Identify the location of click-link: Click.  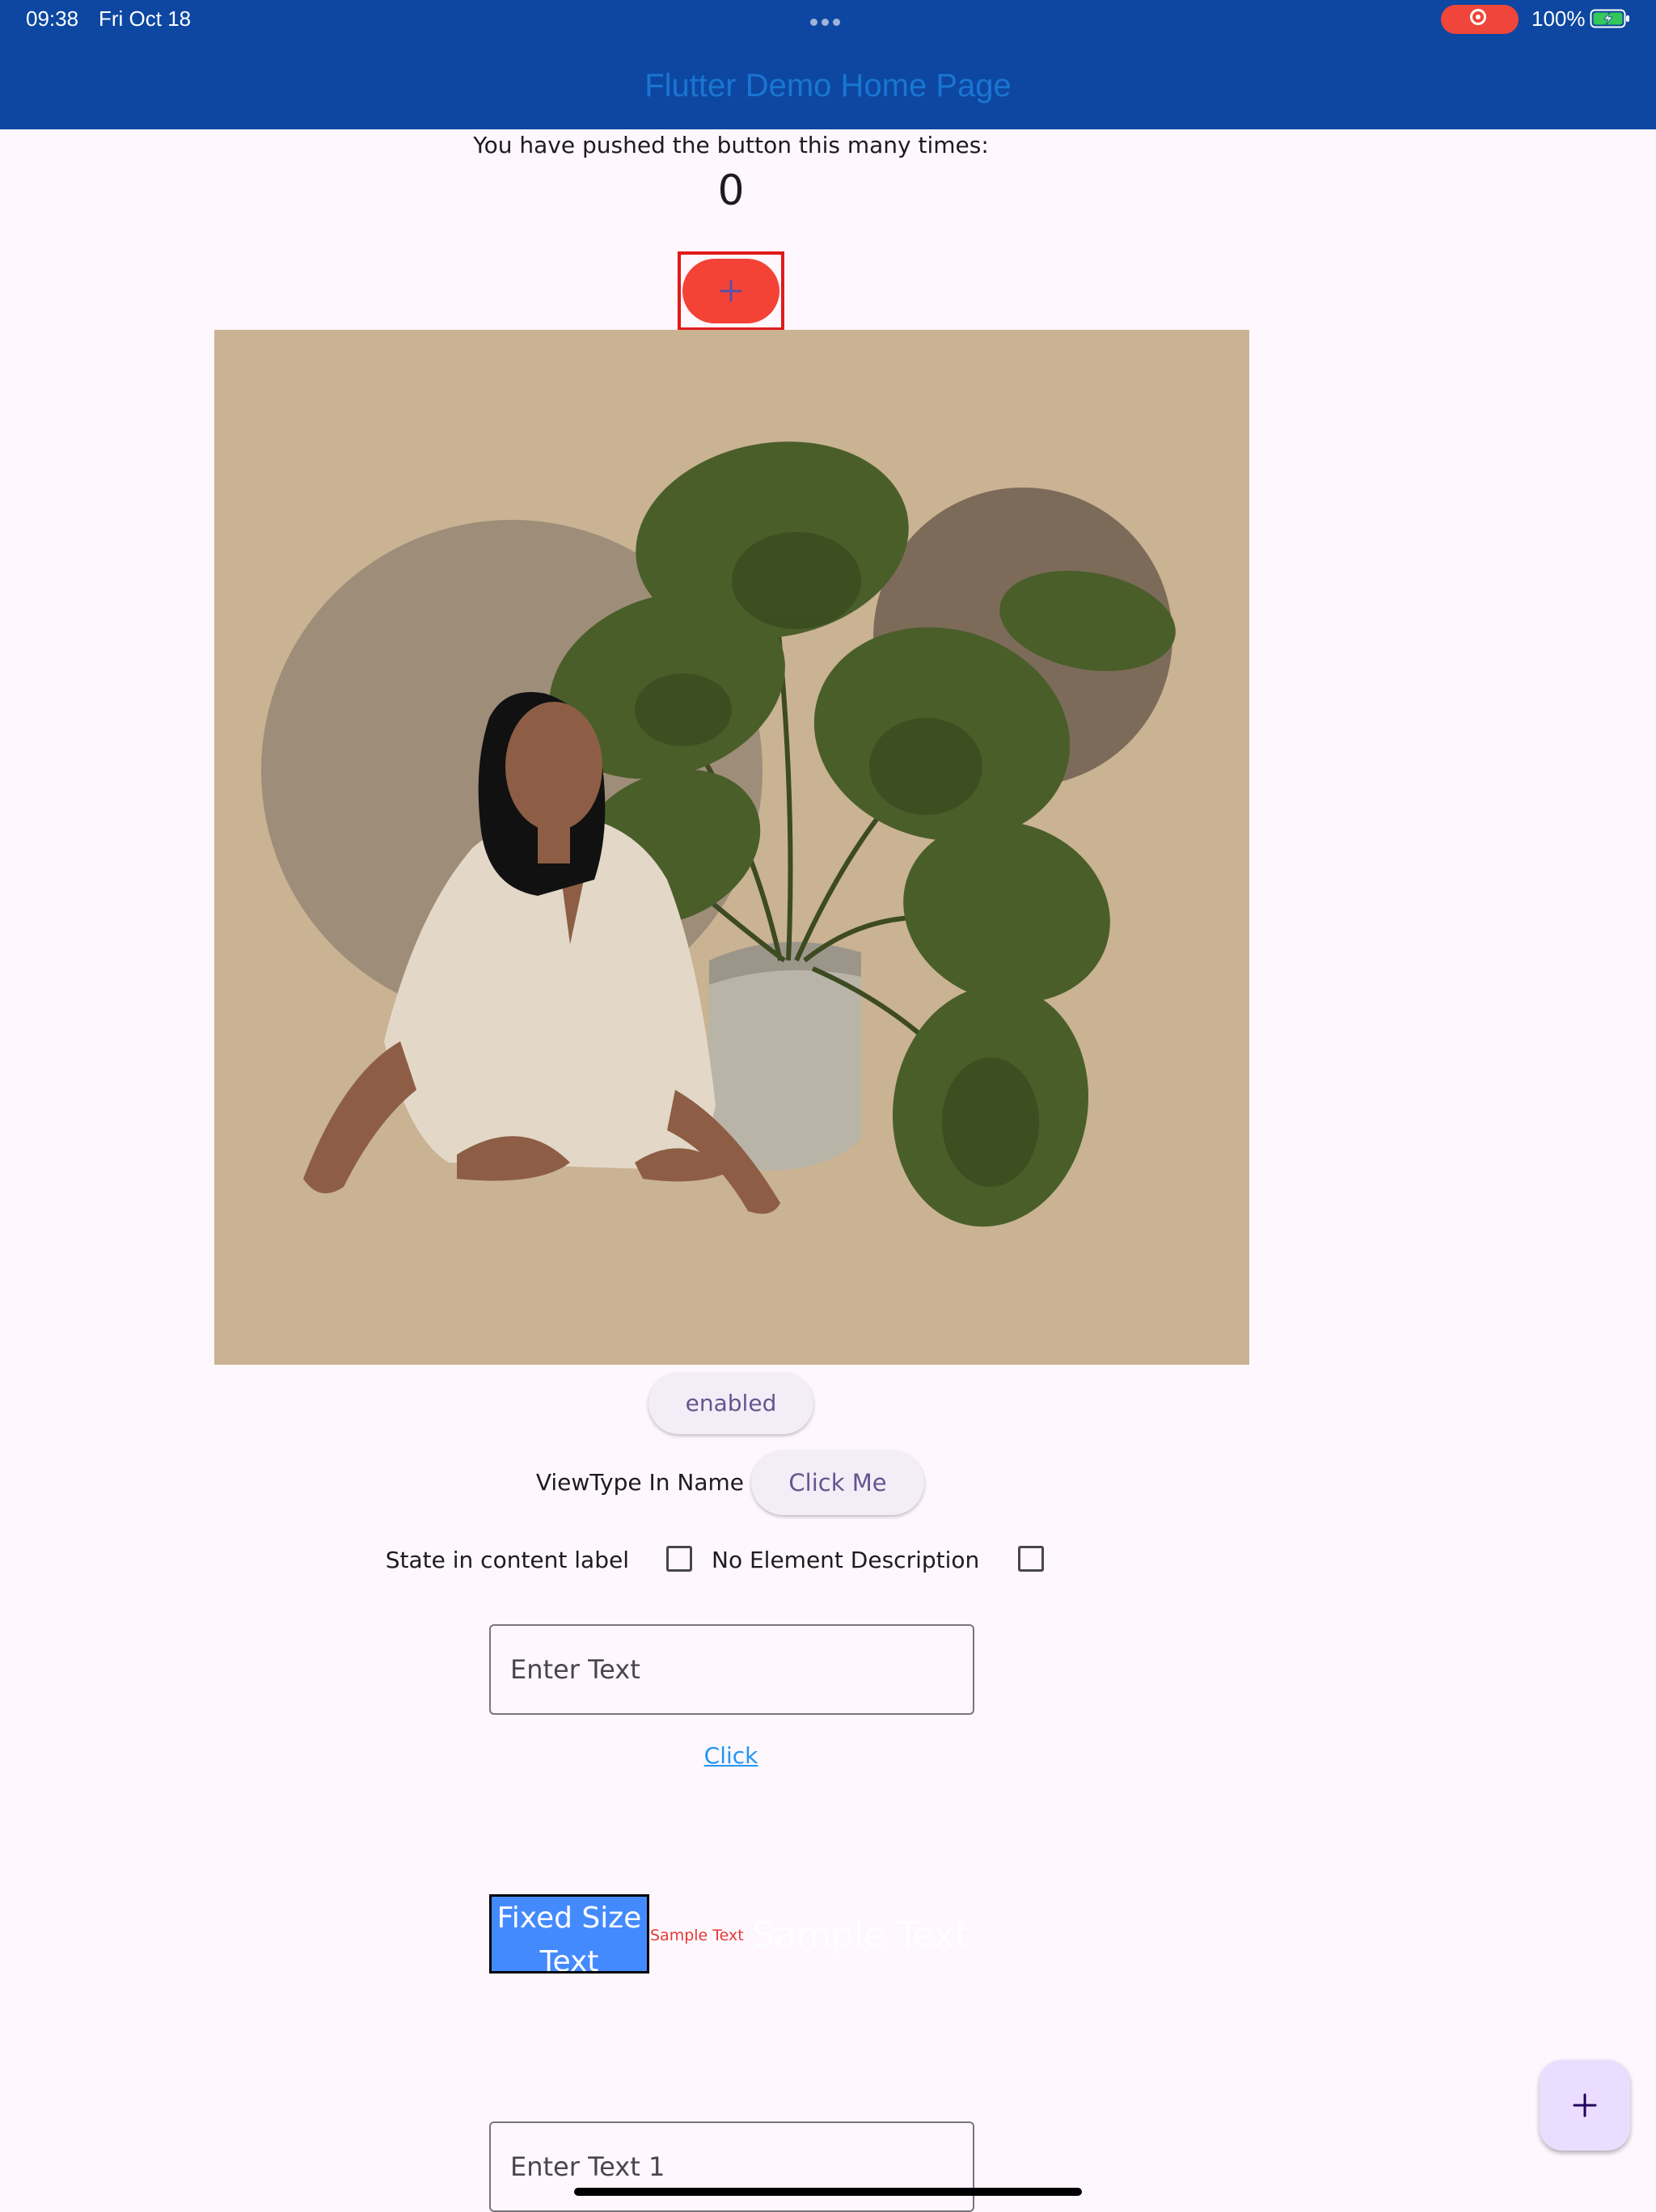
(731, 1756).